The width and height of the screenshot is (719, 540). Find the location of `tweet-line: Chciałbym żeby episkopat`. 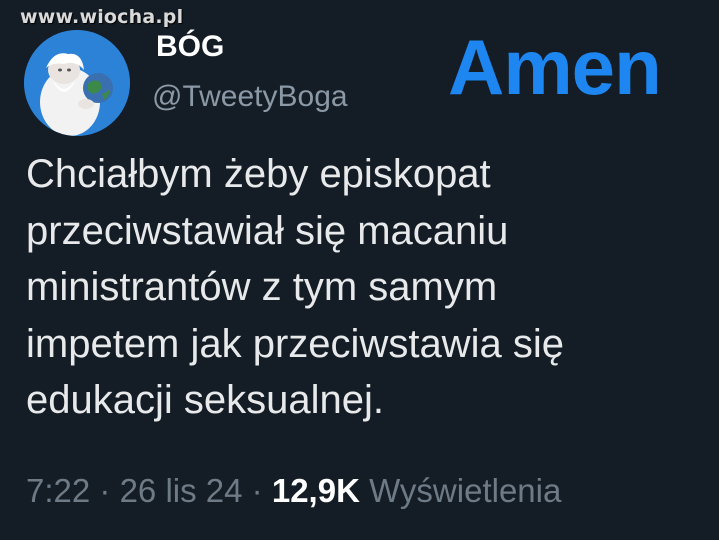

tweet-line: Chciałbym żeby episkopat is located at coordinates (258, 174).